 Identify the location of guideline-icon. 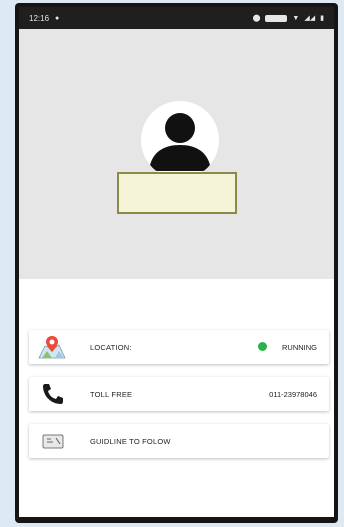
(53, 441).